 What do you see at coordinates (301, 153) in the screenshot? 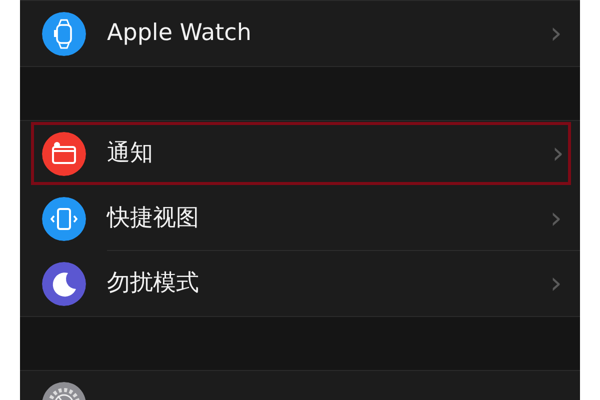
I see `highlight-frame: 通知 ›` at bounding box center [301, 153].